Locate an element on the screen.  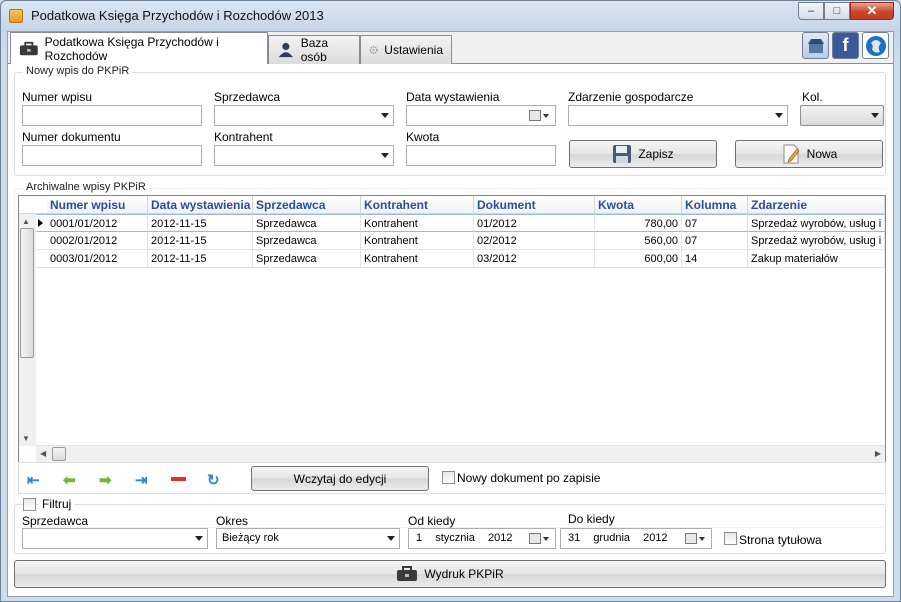
do-kiedy-picker: 31 grudnia 2012 is located at coordinates (636, 538).